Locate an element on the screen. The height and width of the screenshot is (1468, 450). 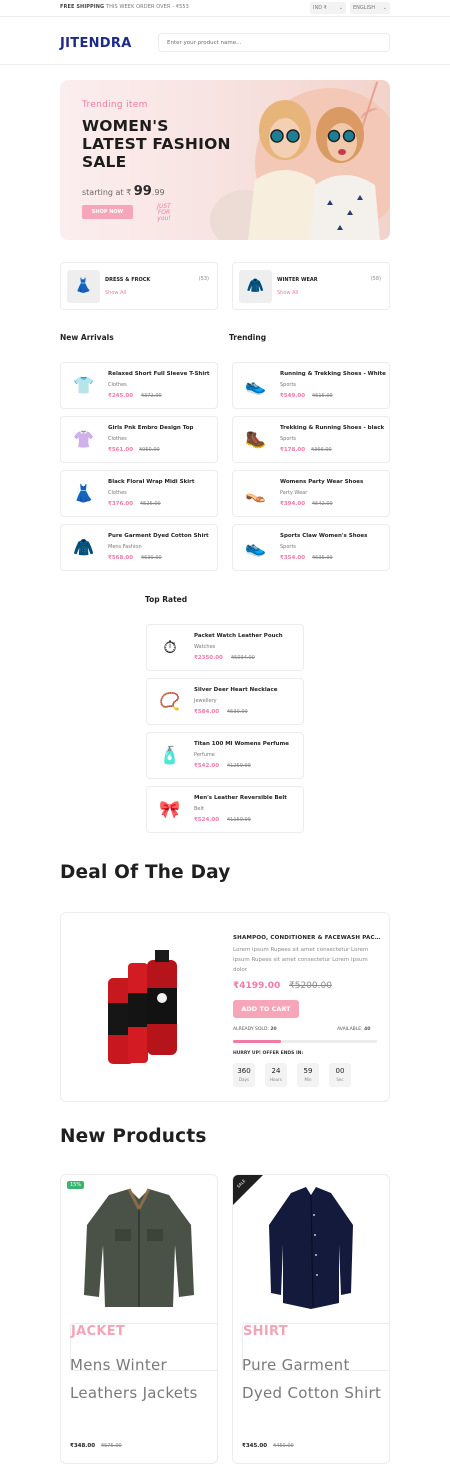
category-name: DRESS & FROCK is located at coordinates (128, 280).